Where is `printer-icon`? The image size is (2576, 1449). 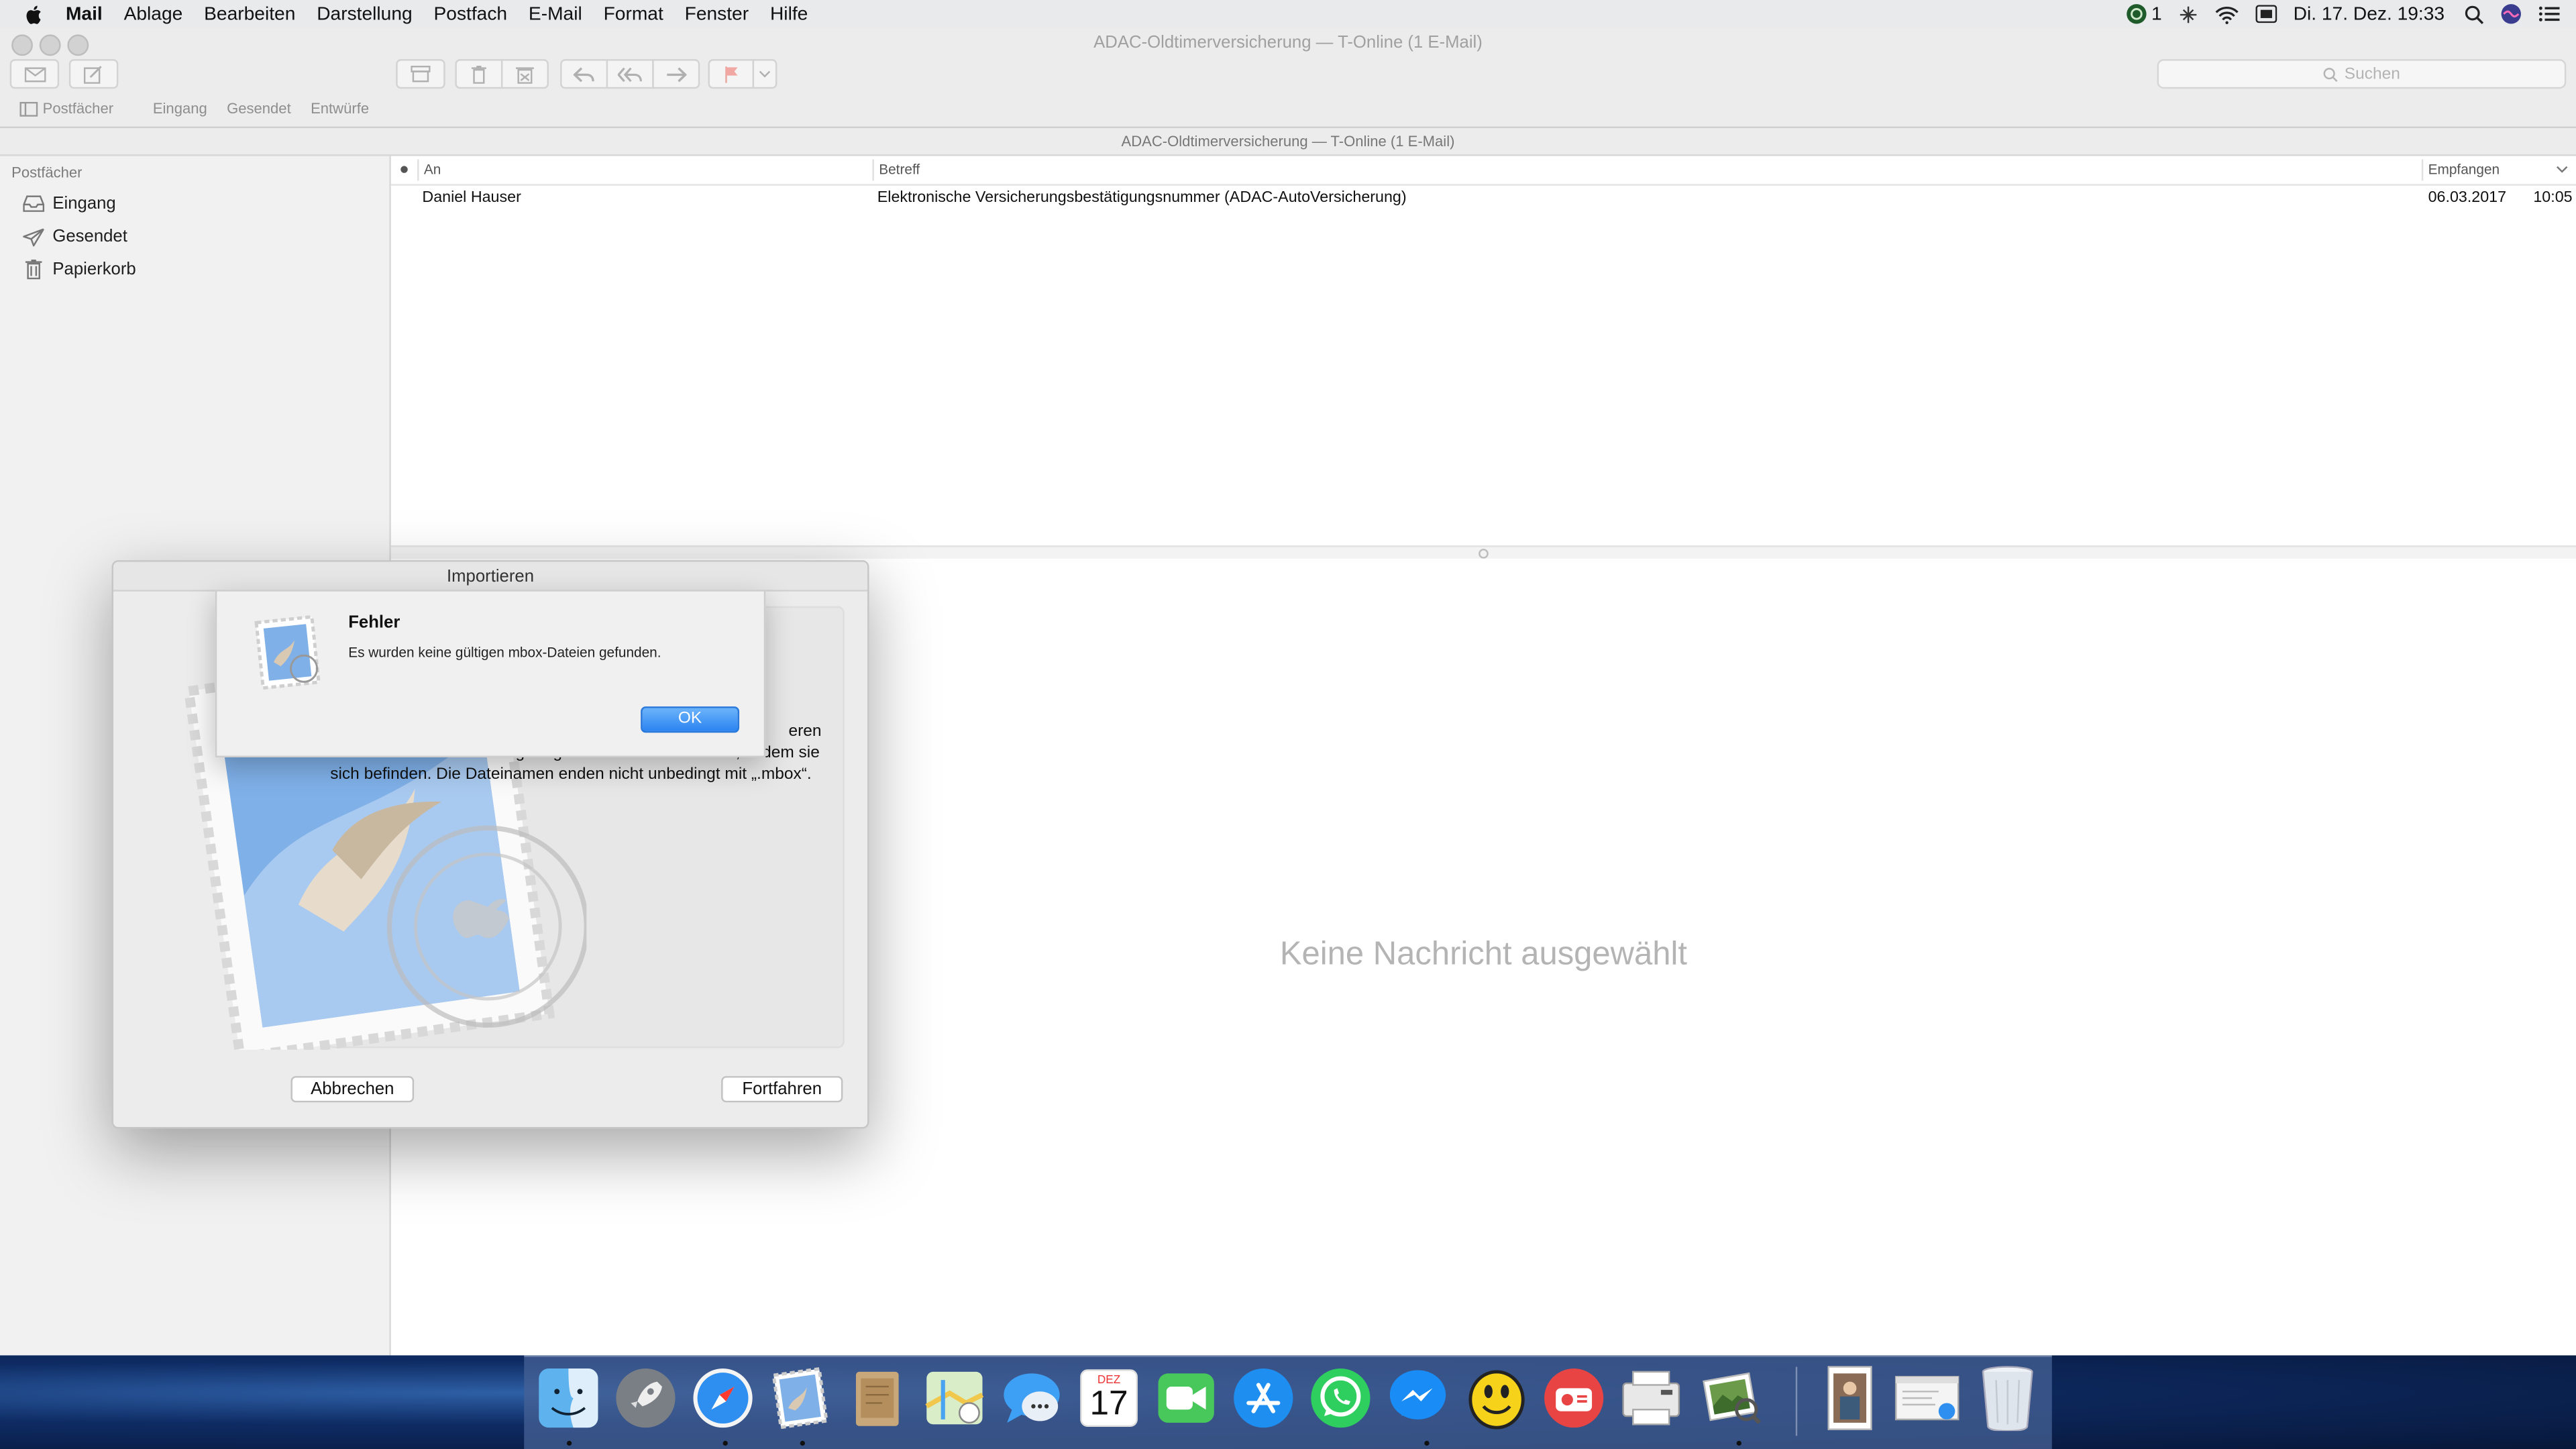 printer-icon is located at coordinates (1651, 1398).